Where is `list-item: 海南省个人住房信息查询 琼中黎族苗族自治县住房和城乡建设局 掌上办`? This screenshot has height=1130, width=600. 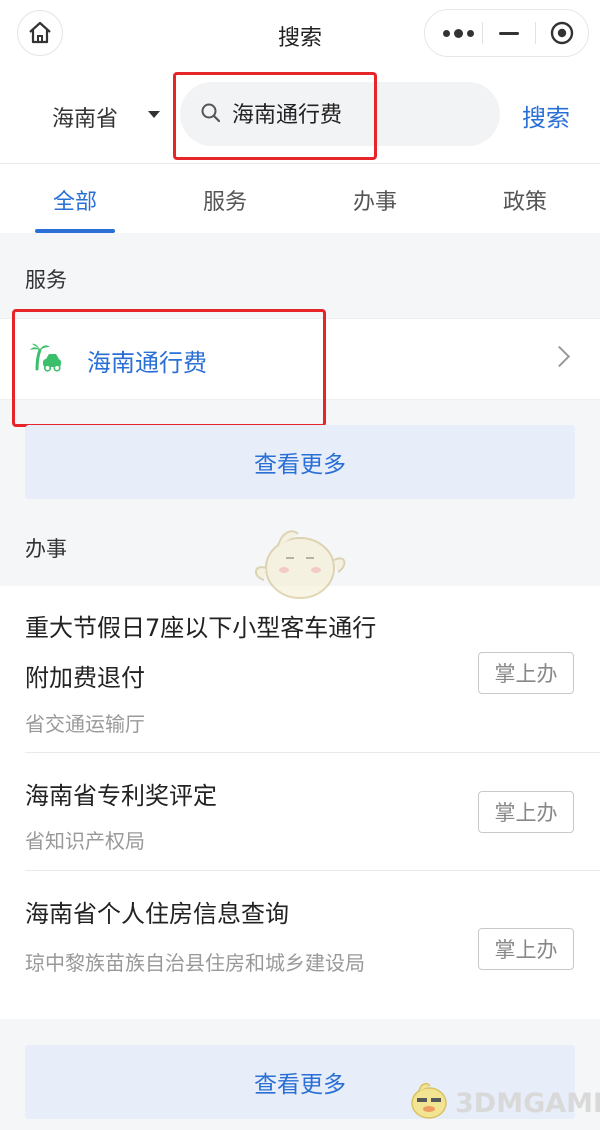 list-item: 海南省个人住房信息查询 琼中黎族苗族自治县住房和城乡建设局 掌上办 is located at coordinates (300, 945).